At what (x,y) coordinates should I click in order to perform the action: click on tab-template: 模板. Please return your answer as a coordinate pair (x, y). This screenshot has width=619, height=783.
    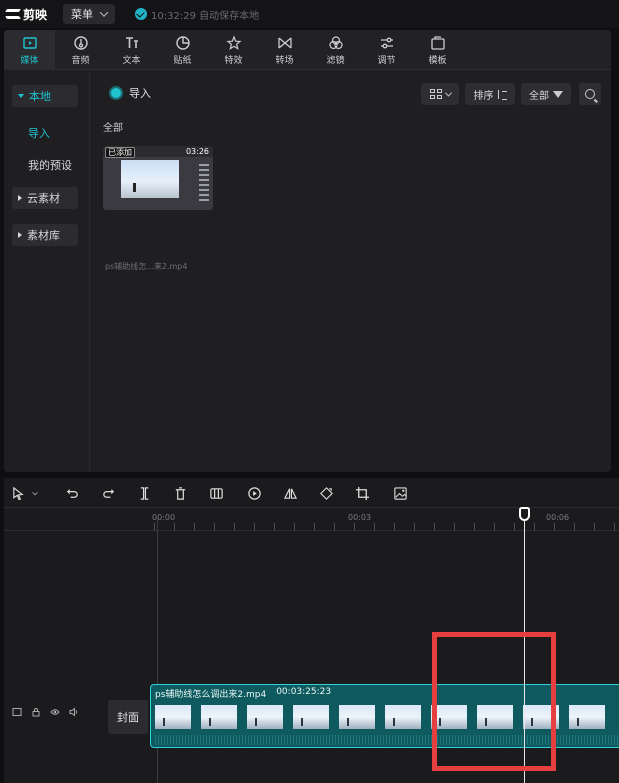
    Looking at the image, I should click on (437, 50).